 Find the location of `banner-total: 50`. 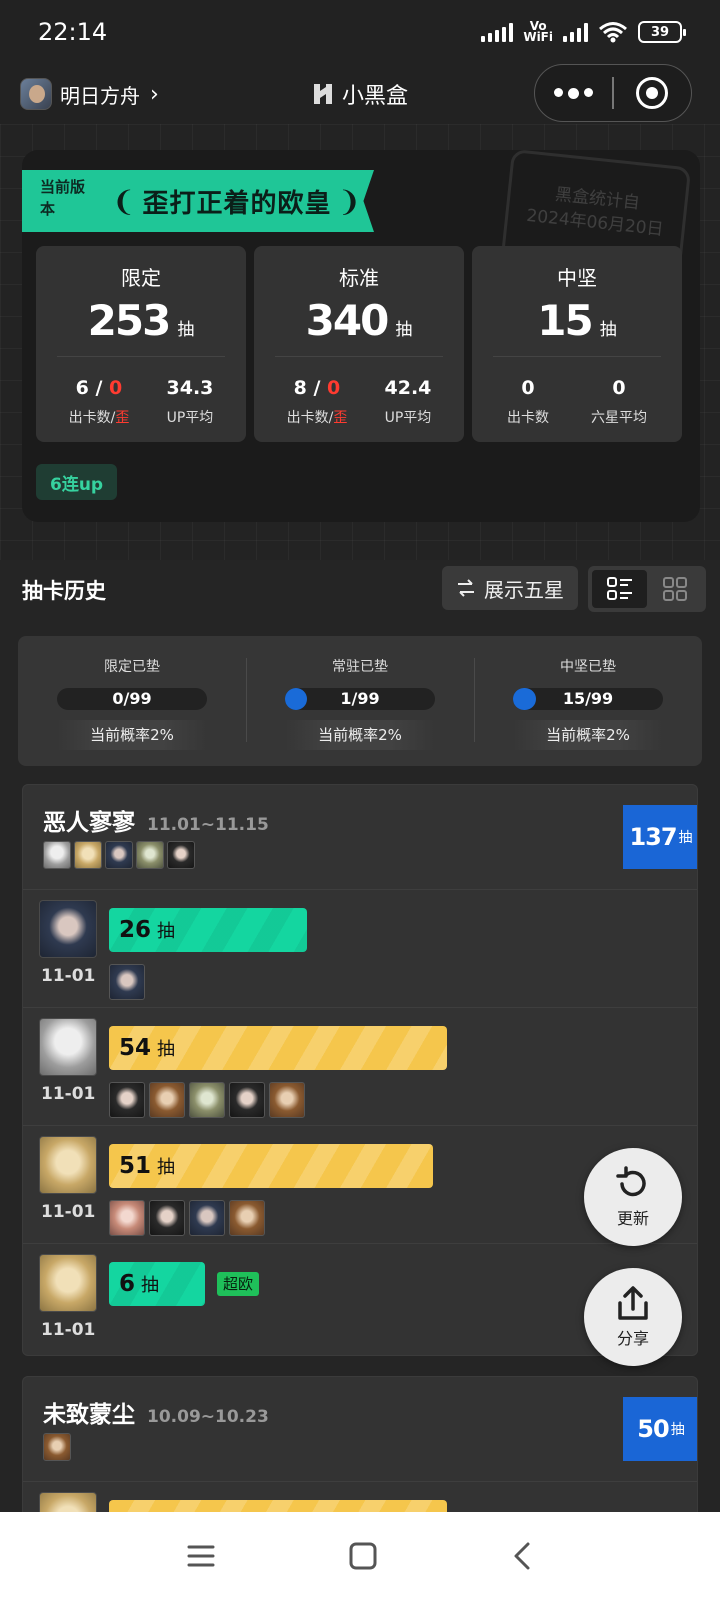

banner-total: 50 is located at coordinates (653, 1429).